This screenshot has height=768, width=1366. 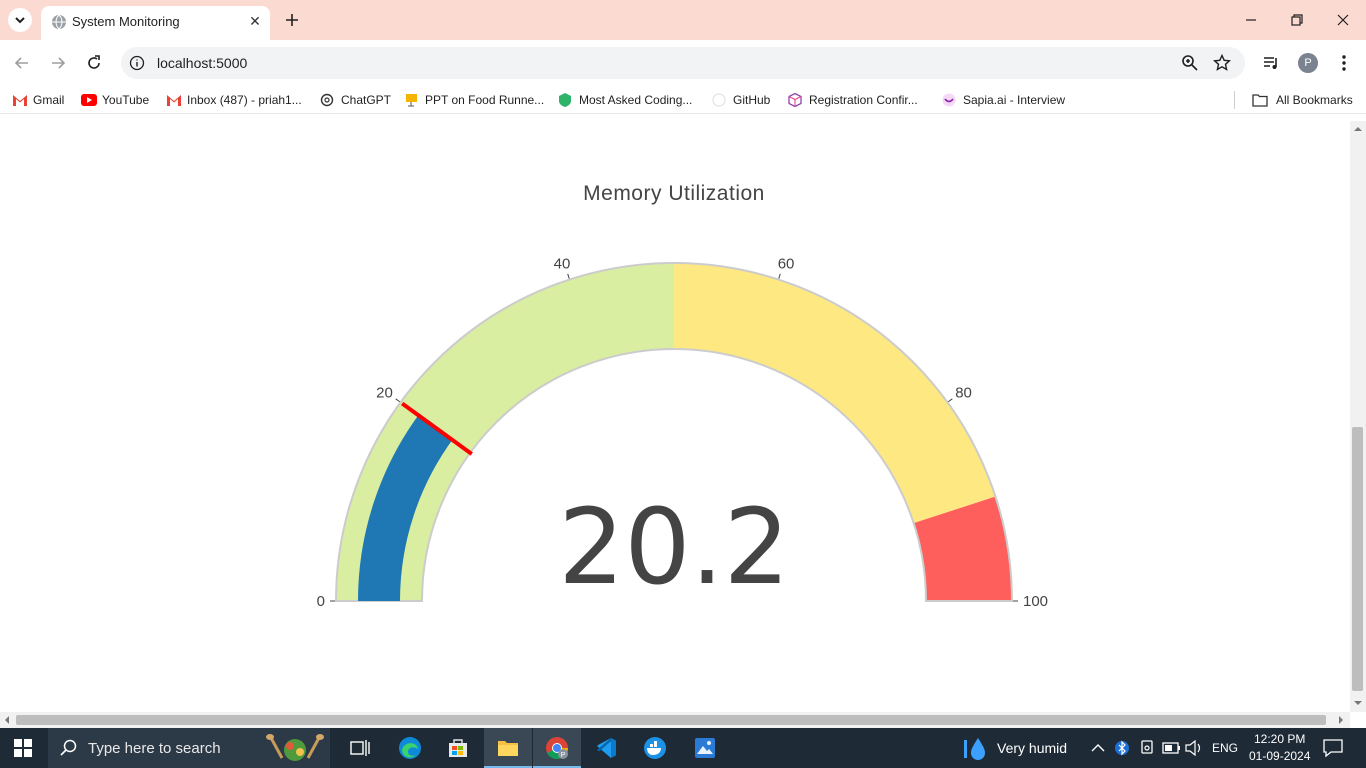 What do you see at coordinates (671, 720) in the screenshot?
I see `horizontal-scroll-thumb` at bounding box center [671, 720].